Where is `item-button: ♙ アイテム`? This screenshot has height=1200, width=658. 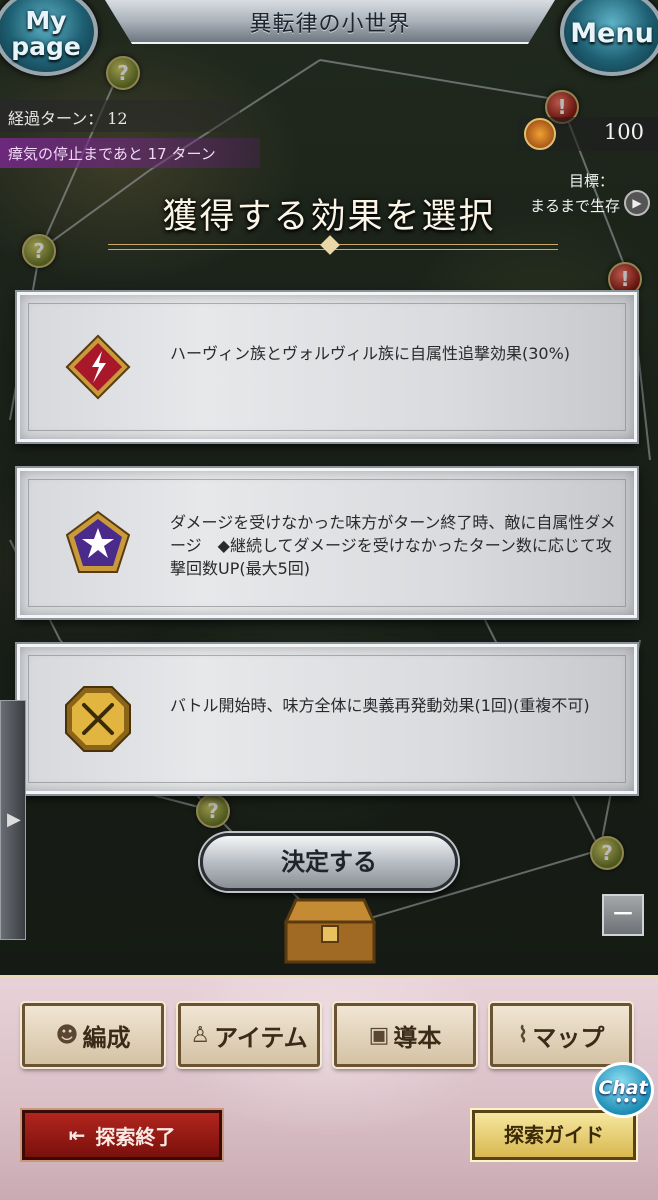 item-button: ♙ アイテム is located at coordinates (249, 1035).